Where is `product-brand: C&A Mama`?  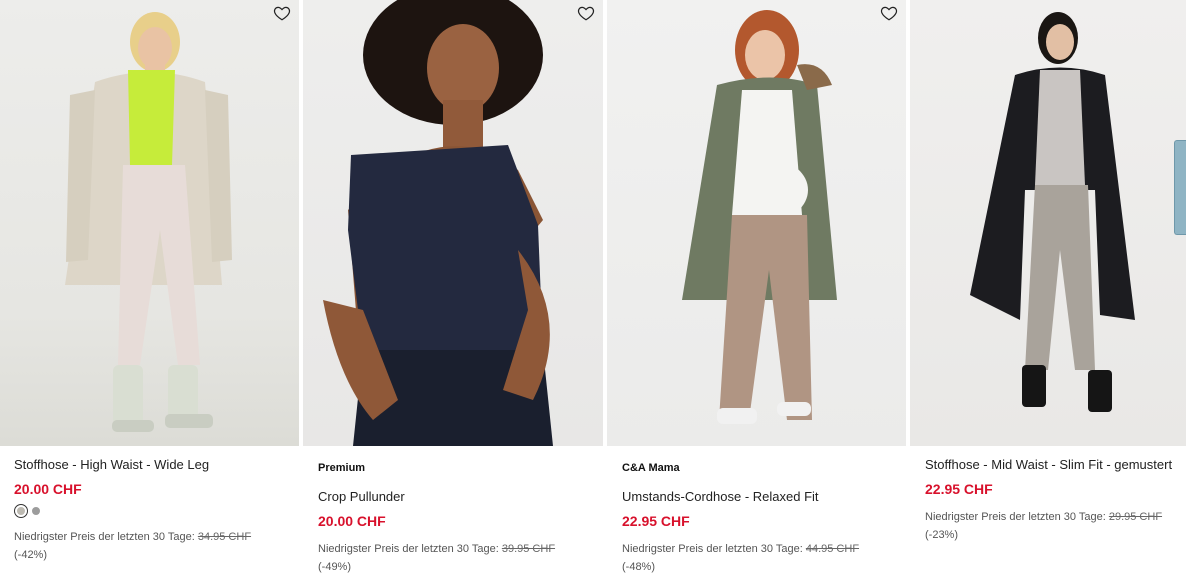
product-brand: C&A Mama is located at coordinates (651, 468).